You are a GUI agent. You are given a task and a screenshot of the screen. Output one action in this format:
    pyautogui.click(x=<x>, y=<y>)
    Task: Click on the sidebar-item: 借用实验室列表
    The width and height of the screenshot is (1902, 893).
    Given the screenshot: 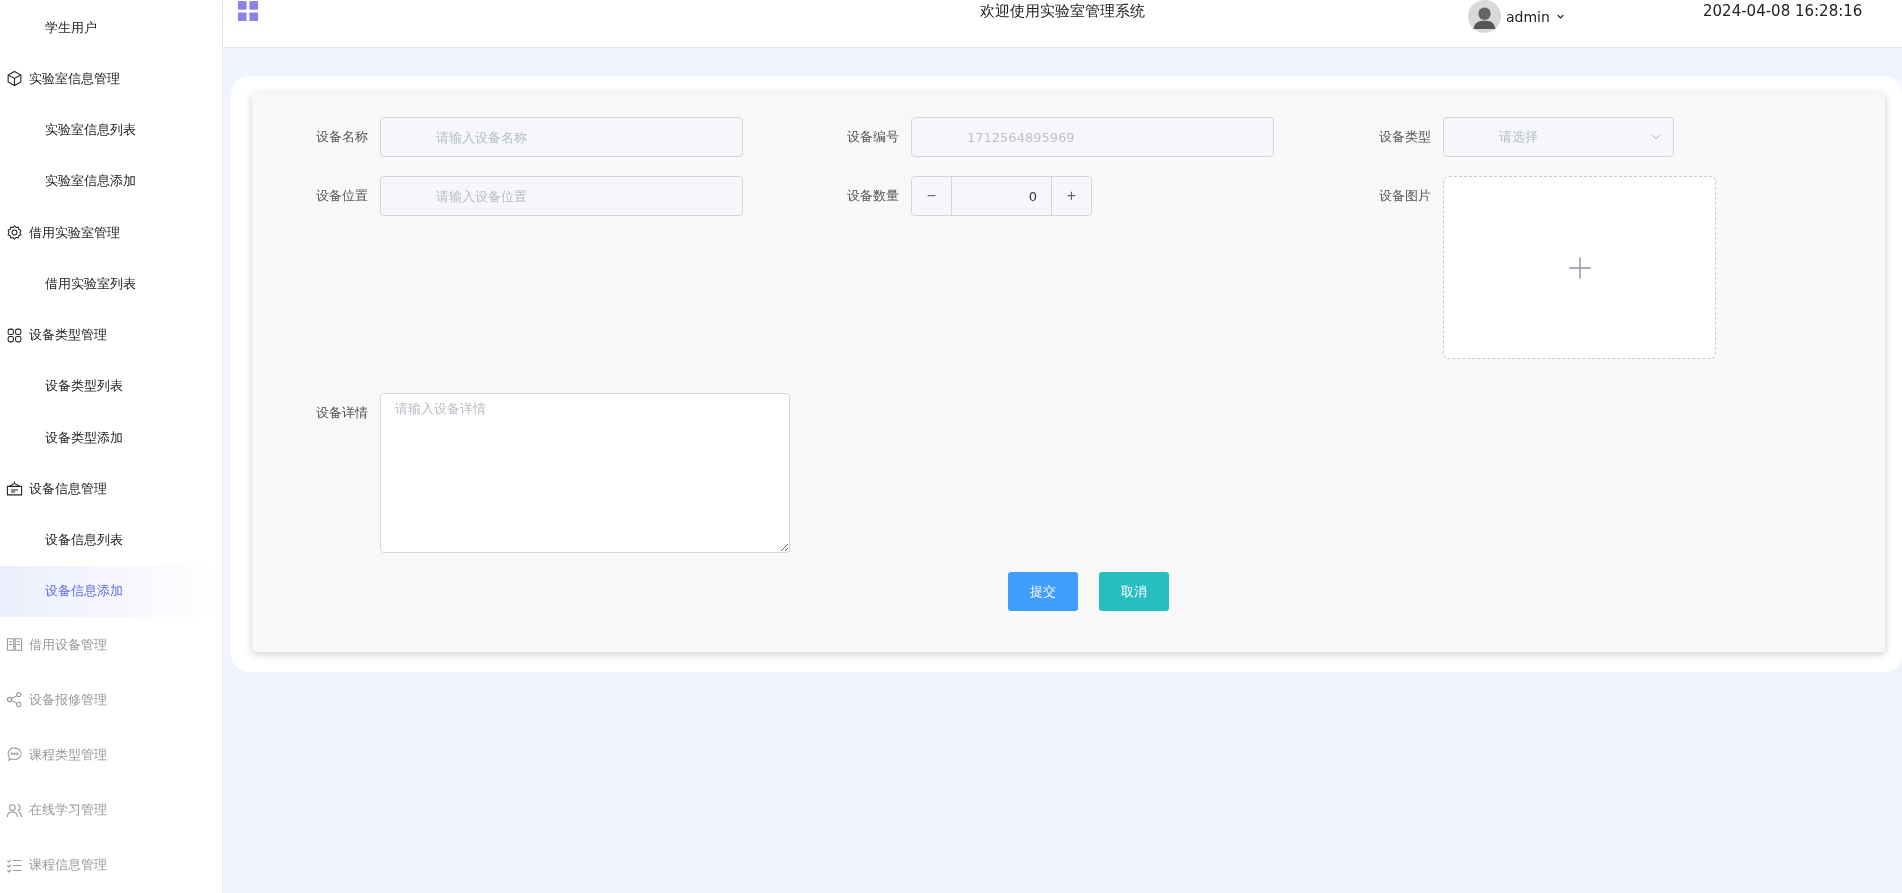 What is the action you would take?
    pyautogui.click(x=111, y=284)
    